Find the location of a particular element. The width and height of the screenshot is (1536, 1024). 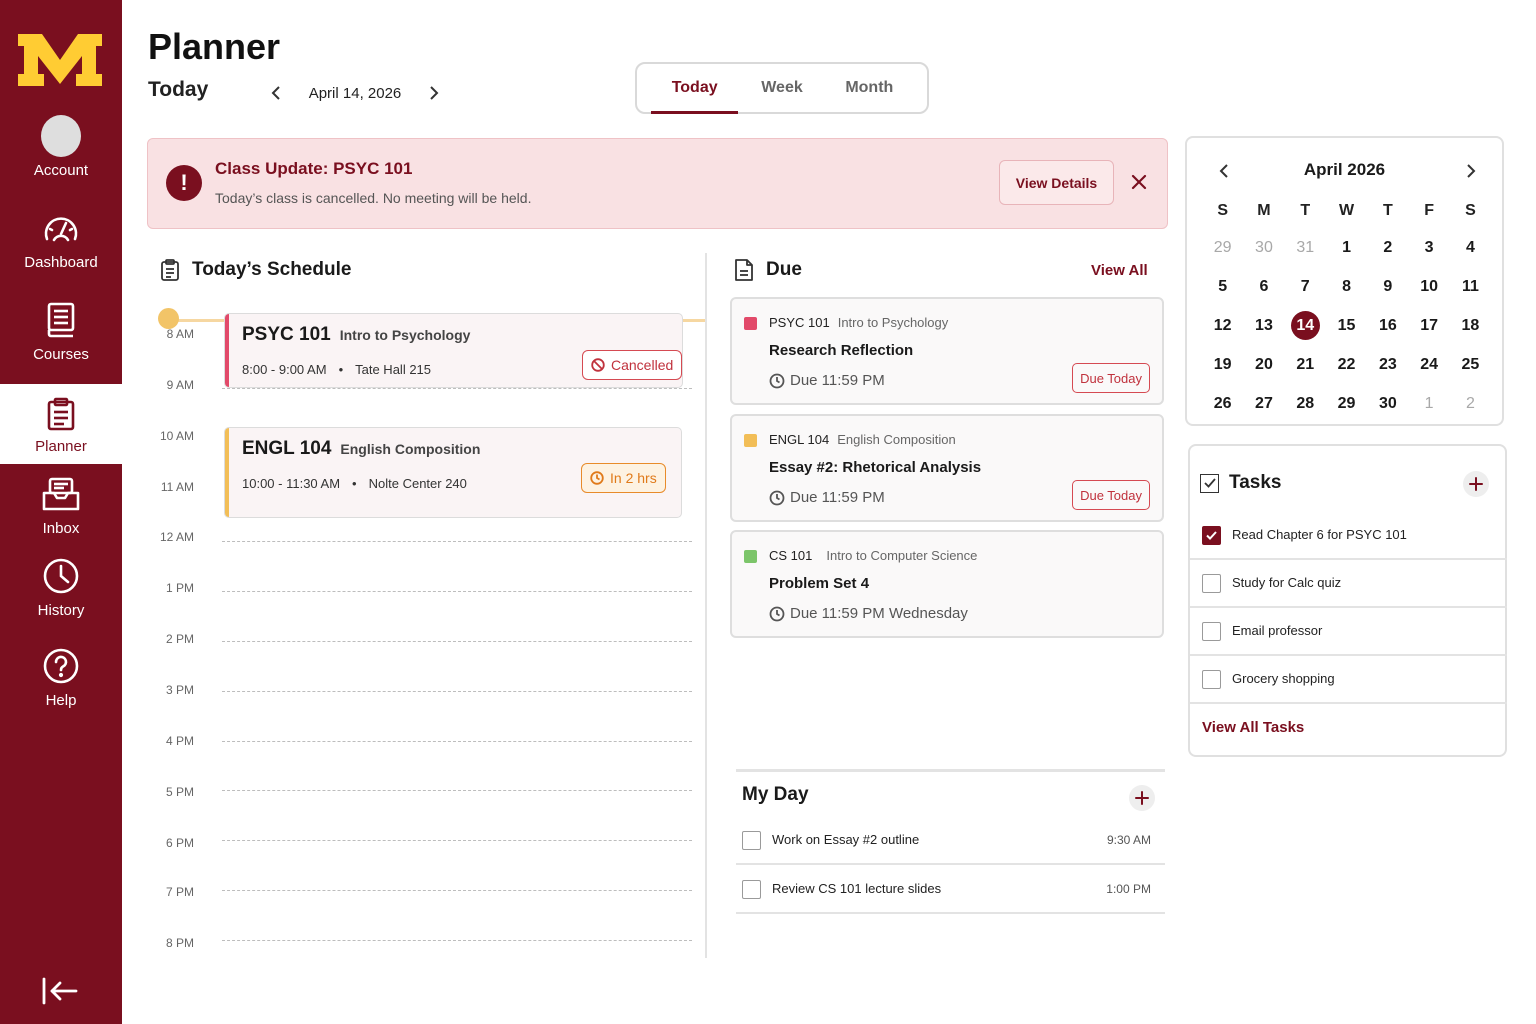

calendar-day: 26 is located at coordinates (1222, 403).